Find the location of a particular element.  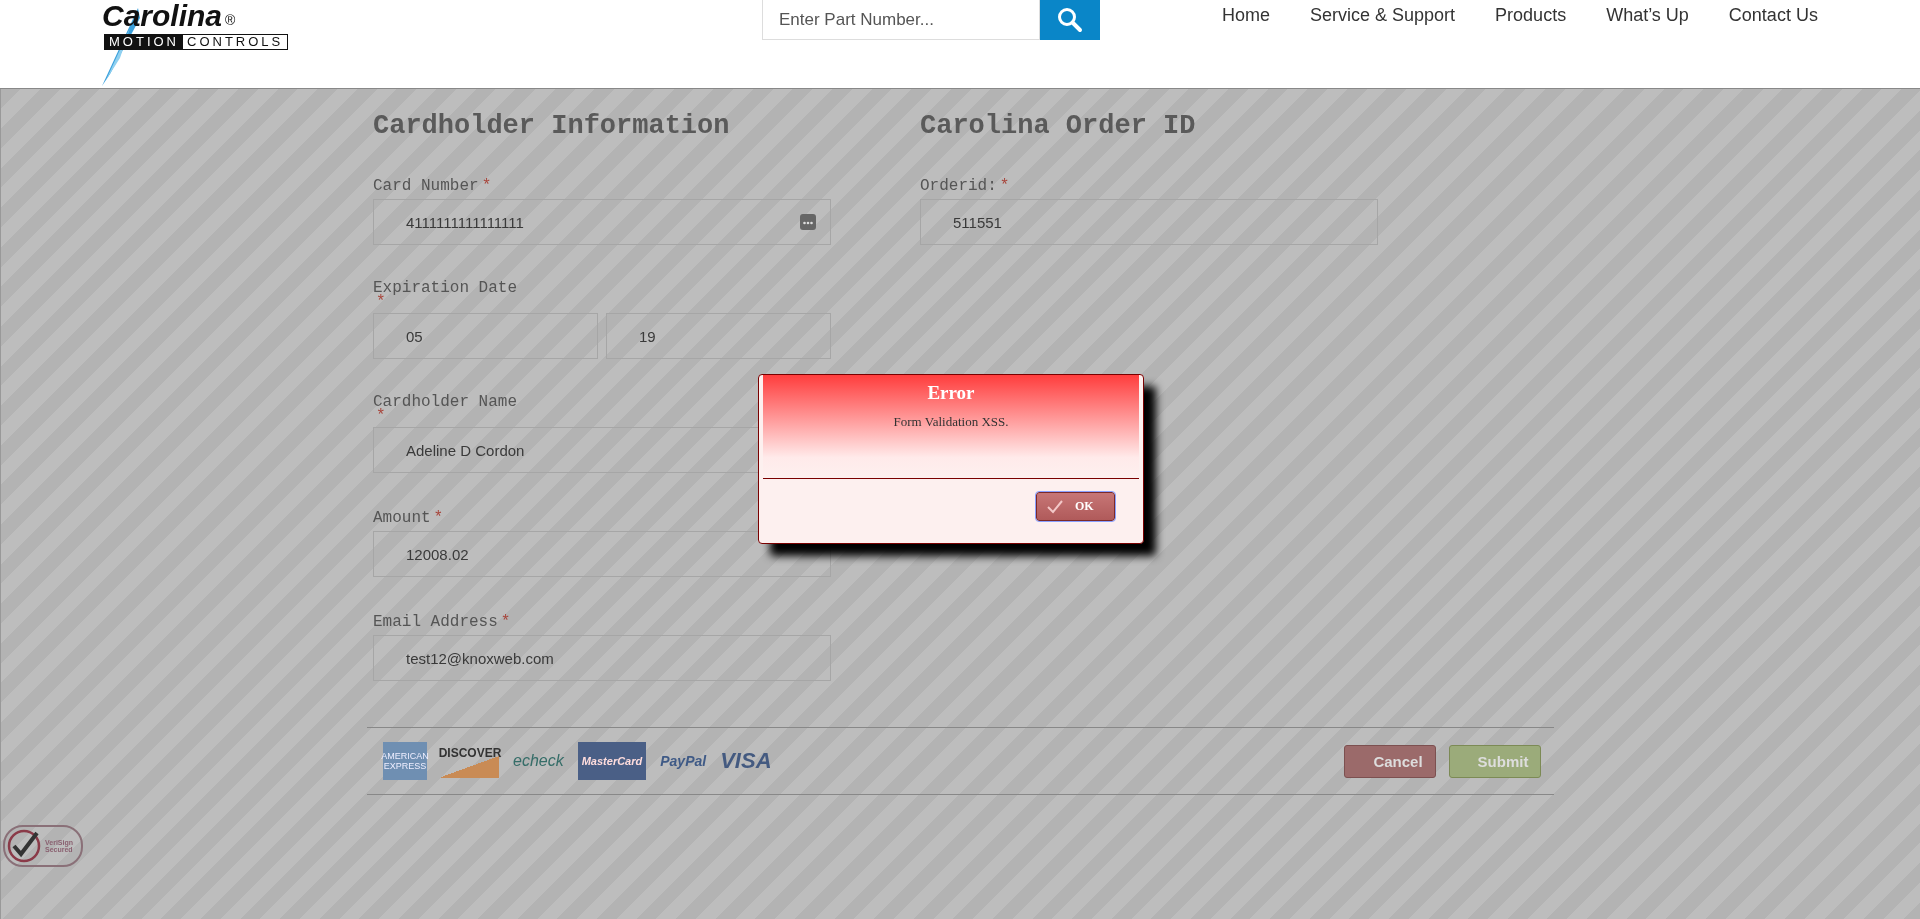

mastercard-logo: MasterCard is located at coordinates (612, 761).